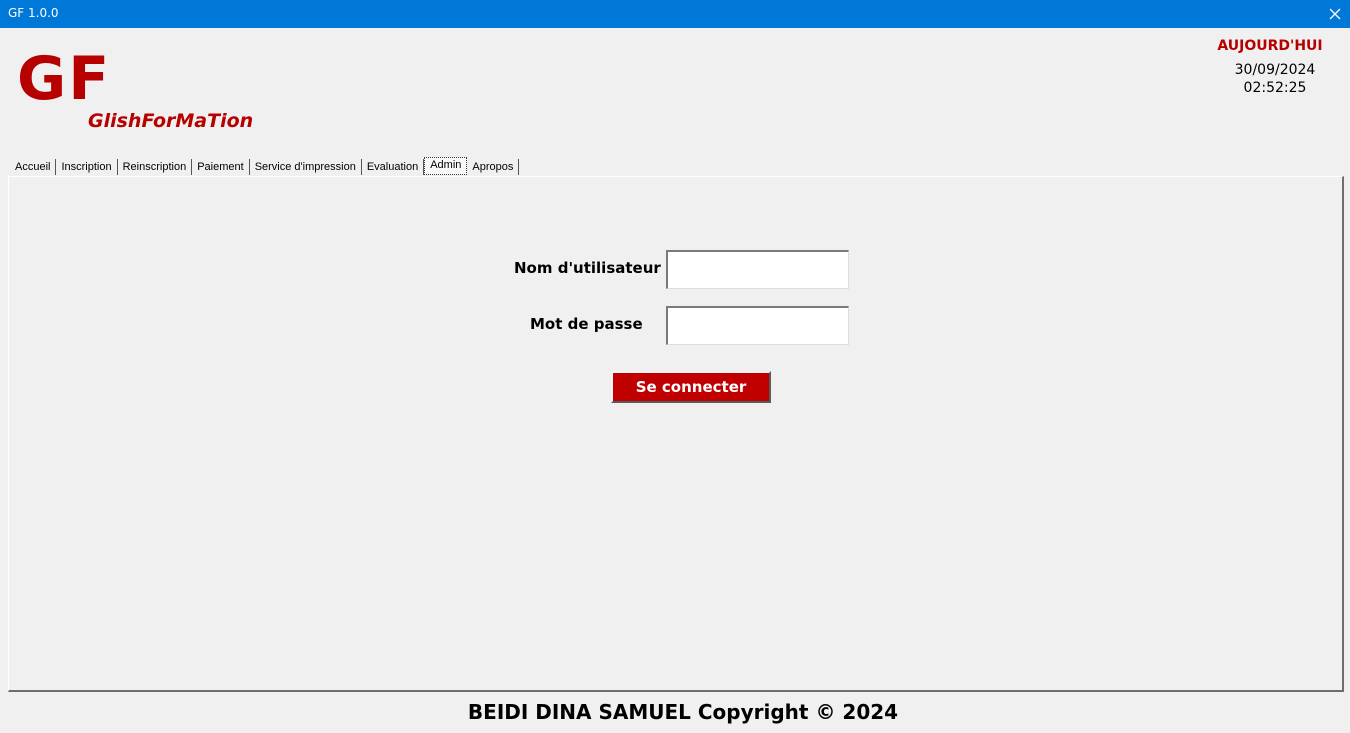 The image size is (1350, 733). Describe the element at coordinates (1275, 70) in the screenshot. I see `today-date: 30/09/2024` at that location.